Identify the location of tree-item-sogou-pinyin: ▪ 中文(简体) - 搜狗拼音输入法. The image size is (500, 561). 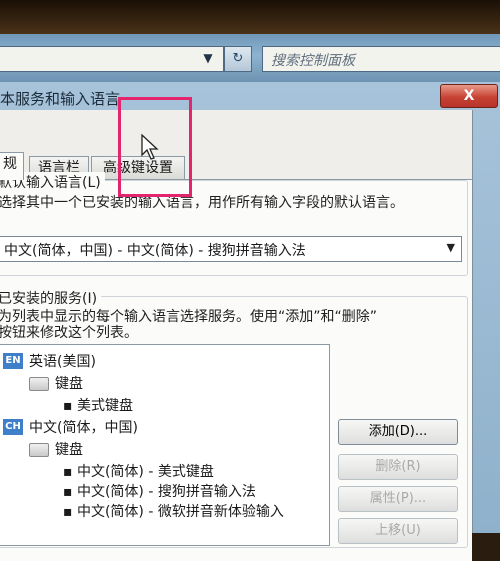
(159, 491).